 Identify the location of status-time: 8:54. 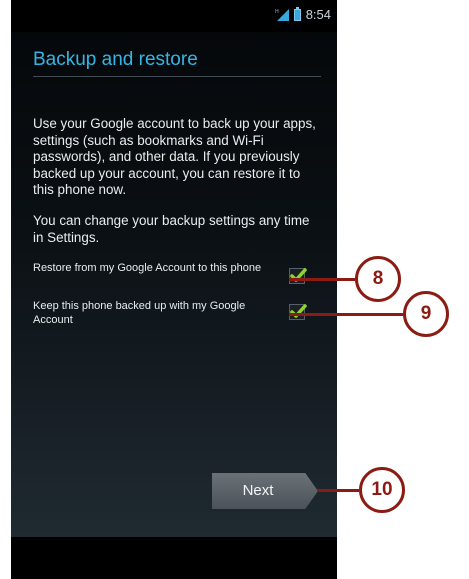
(318, 14).